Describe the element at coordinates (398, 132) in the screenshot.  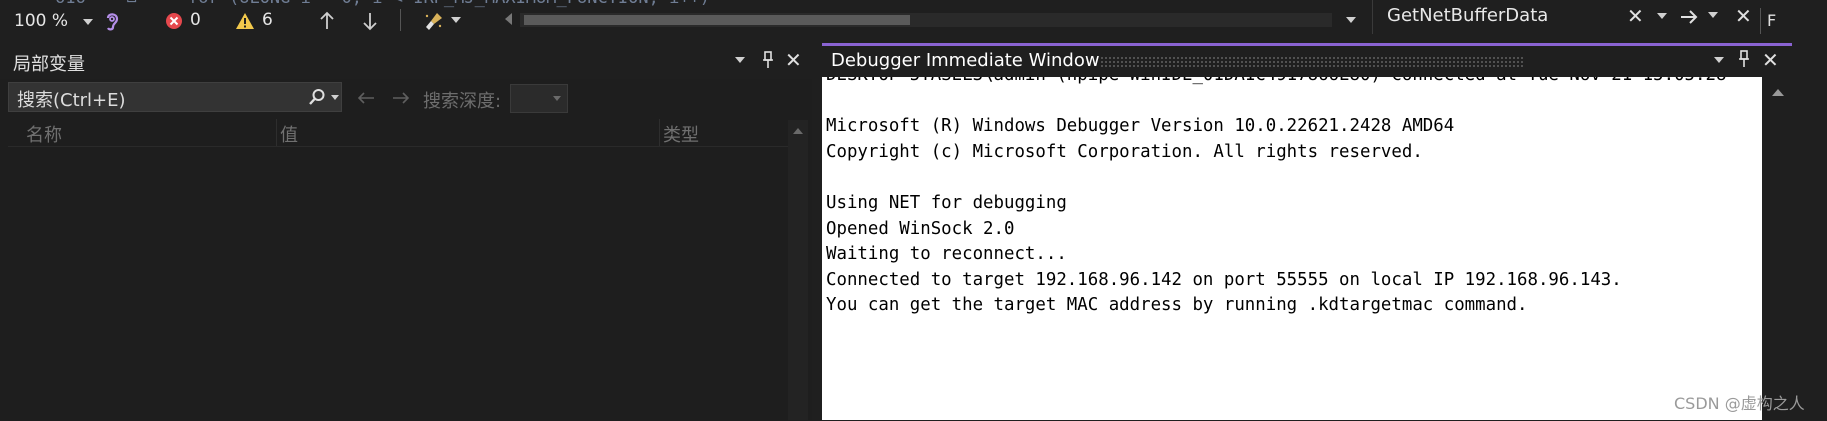
I see `locals-column-header: 名称 值 类型` at that location.